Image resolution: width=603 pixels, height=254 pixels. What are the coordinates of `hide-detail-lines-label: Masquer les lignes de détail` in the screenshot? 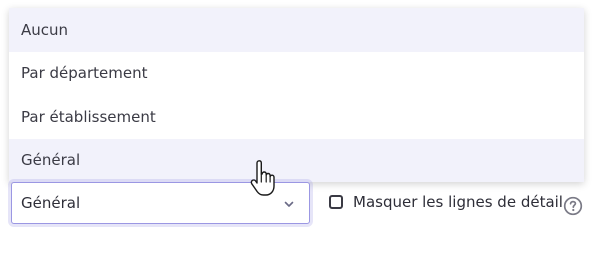 It's located at (458, 202).